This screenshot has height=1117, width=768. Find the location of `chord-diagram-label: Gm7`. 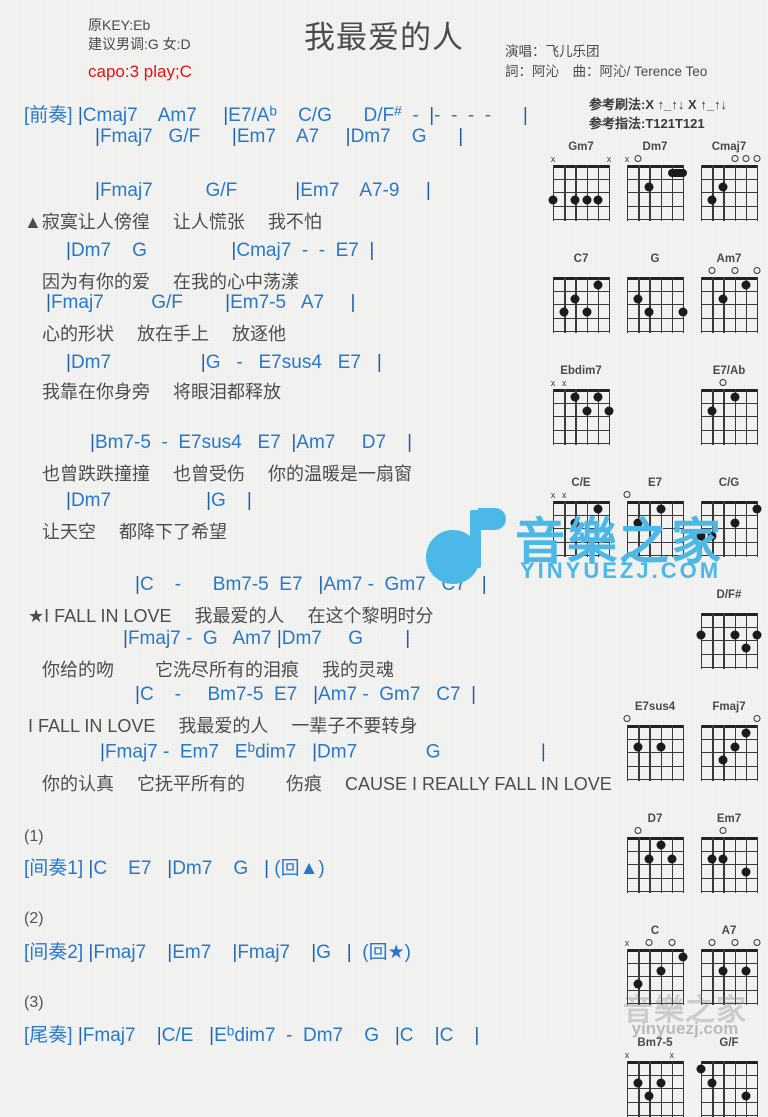

chord-diagram-label: Gm7 is located at coordinates (581, 147).